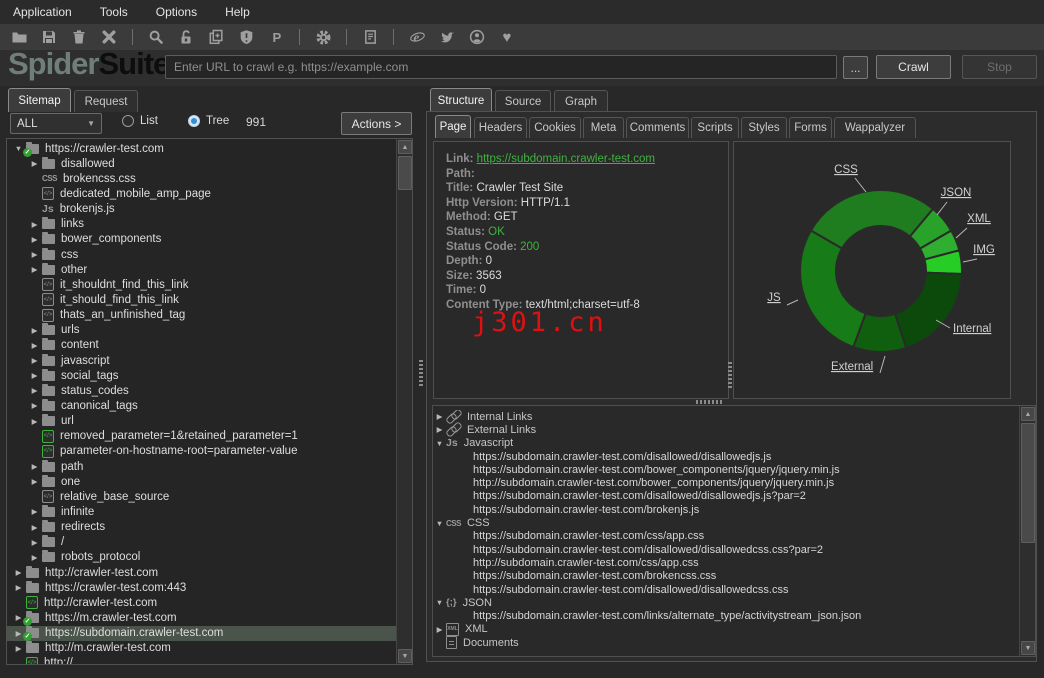 The image size is (1044, 678). I want to click on scroll-up-icon: ▲, so click(405, 147).